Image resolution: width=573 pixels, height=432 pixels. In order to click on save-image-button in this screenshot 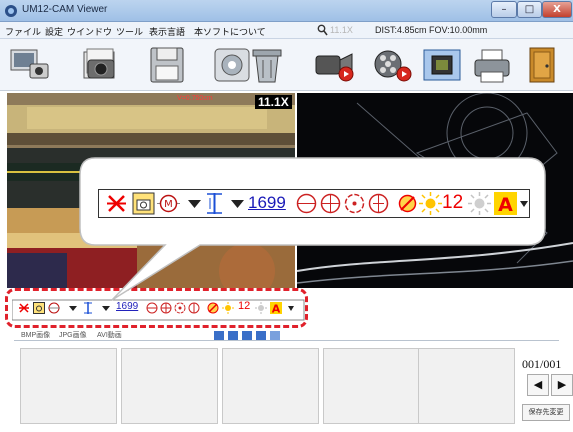, I will do `click(167, 65)`.